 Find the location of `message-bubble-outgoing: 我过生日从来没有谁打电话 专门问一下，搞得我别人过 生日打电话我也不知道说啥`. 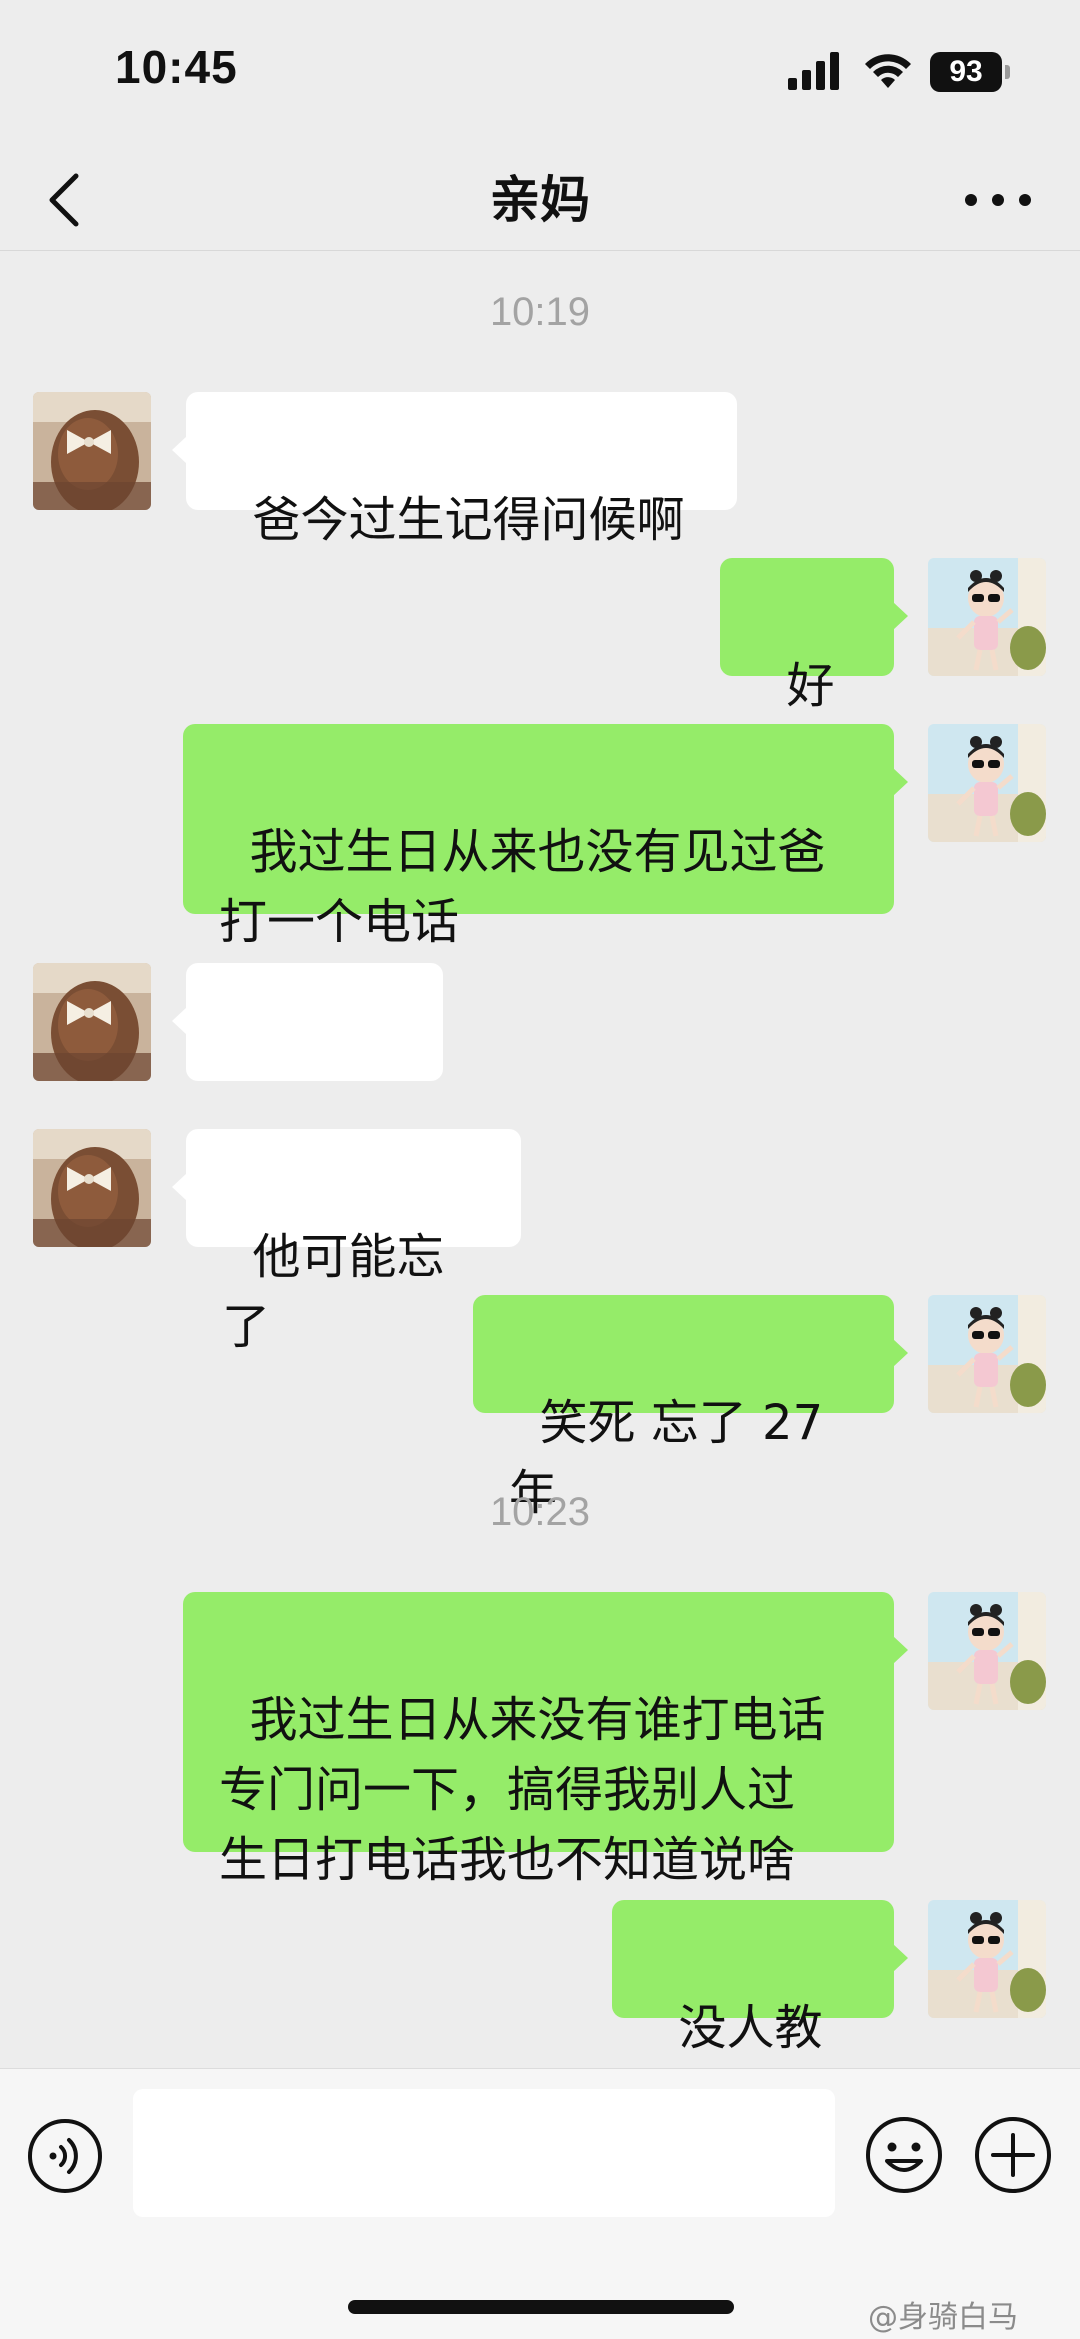

message-bubble-outgoing: 我过生日从来没有谁打电话 专门问一下，搞得我别人过 生日打电话我也不知道说啥 is located at coordinates (545, 1740).